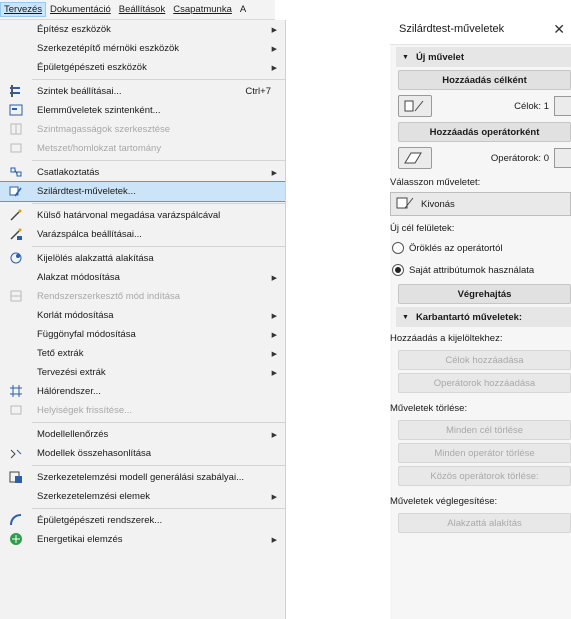  What do you see at coordinates (142, 215) in the screenshot?
I see `menu-item-kulso-hatarvonal: Külső határvonal megadása varázspálcával` at bounding box center [142, 215].